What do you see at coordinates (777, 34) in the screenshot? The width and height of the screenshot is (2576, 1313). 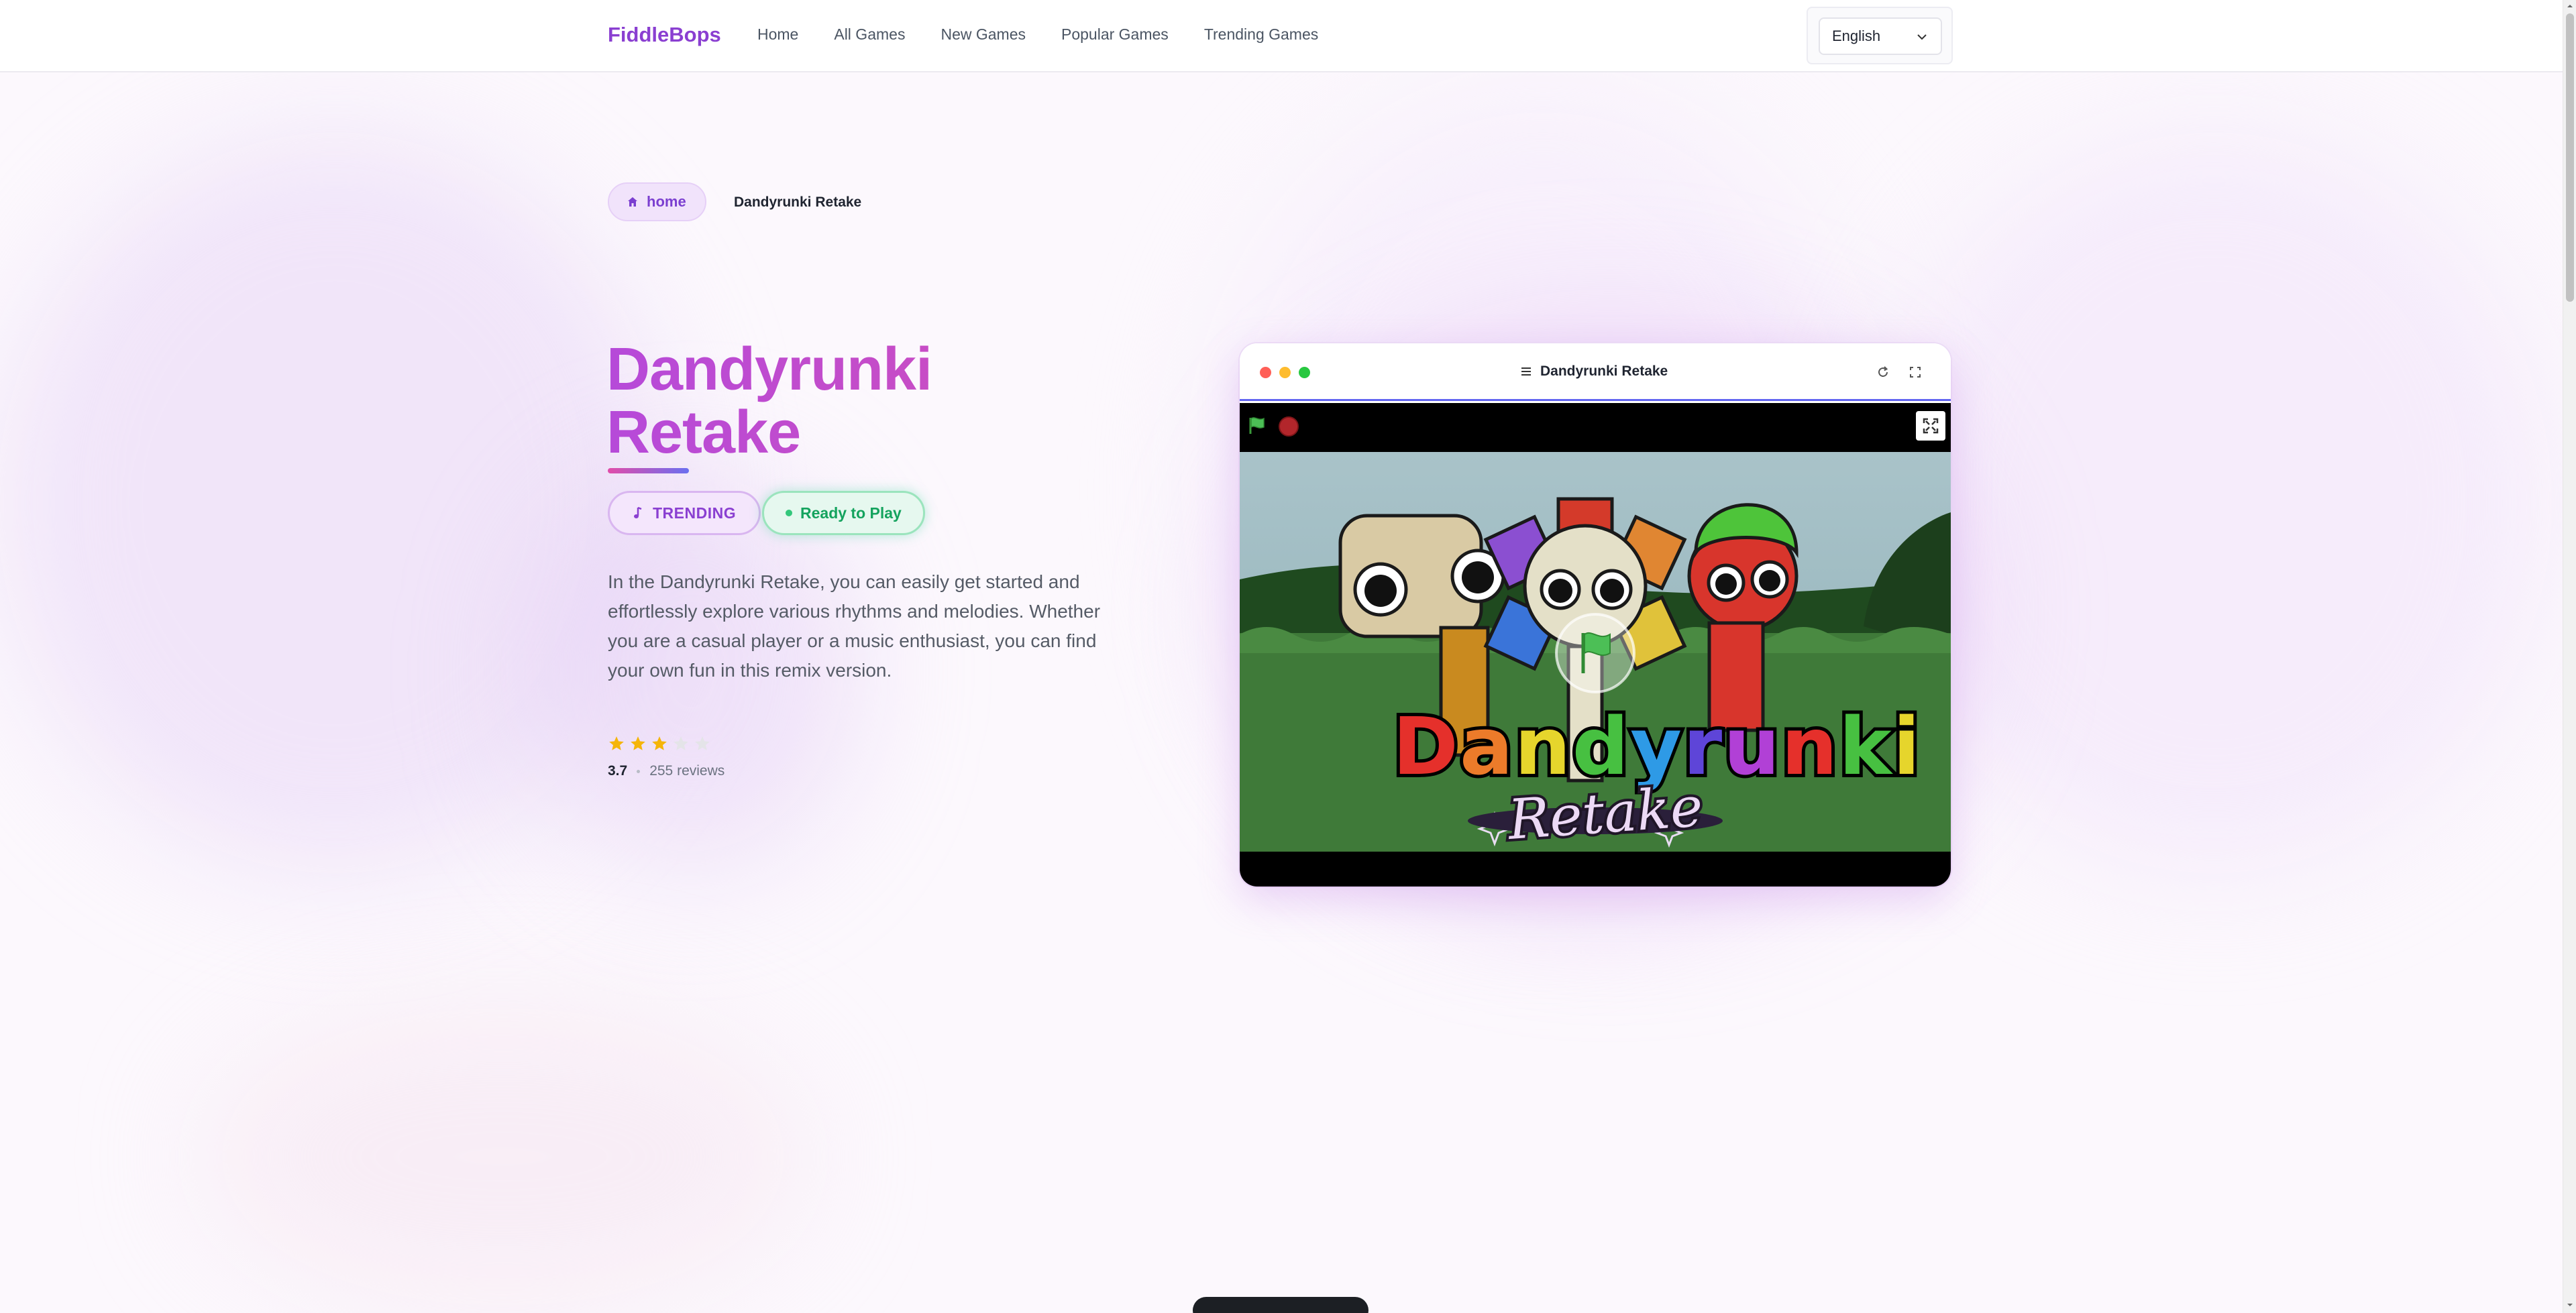 I see `nav-home: Home` at bounding box center [777, 34].